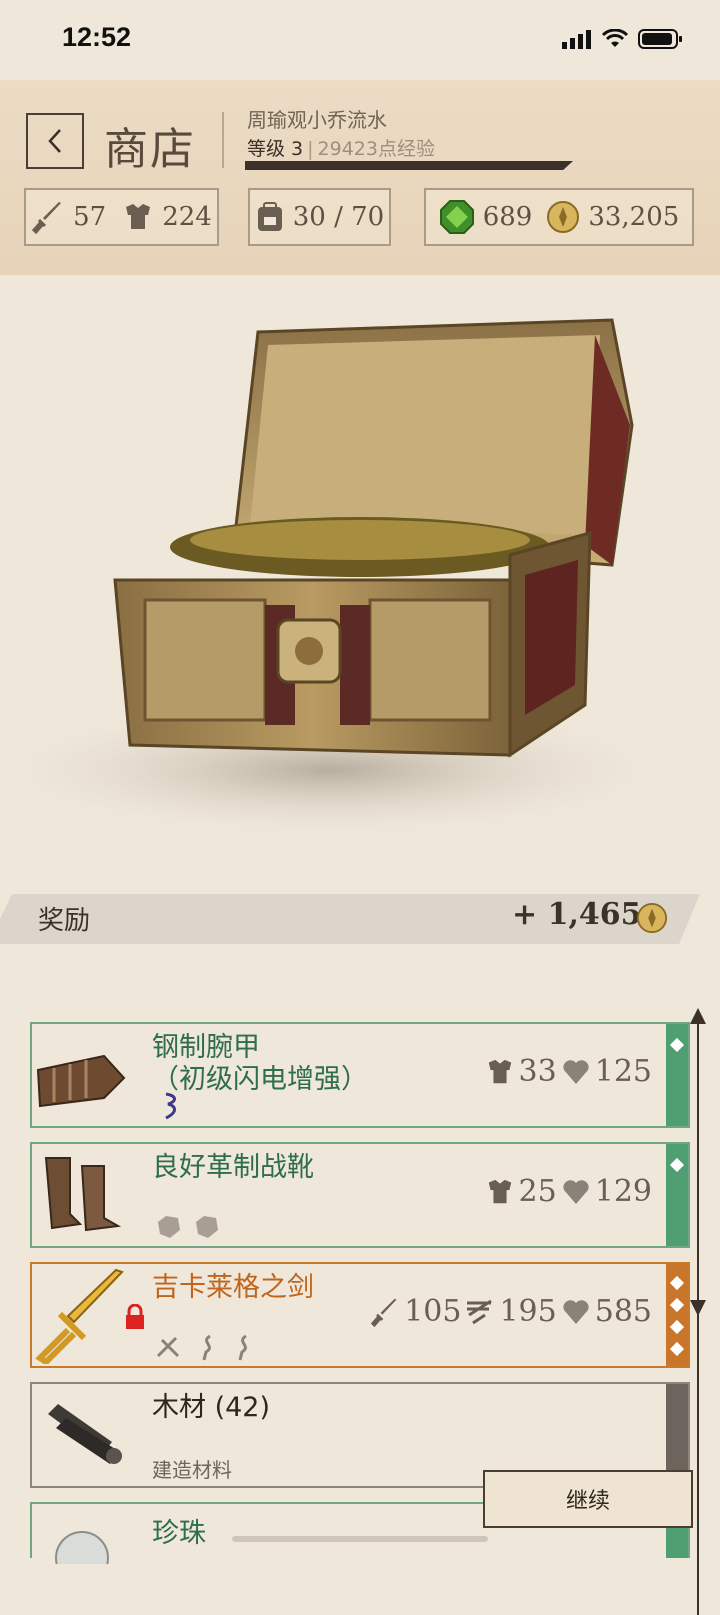  Describe the element at coordinates (79, 1316) in the screenshot. I see `golden-sword-icon` at that location.